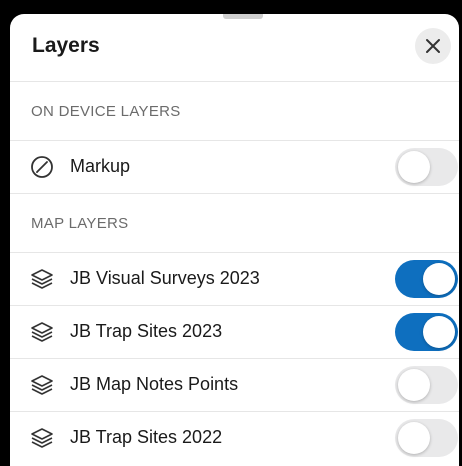 The image size is (462, 466). I want to click on layer-label: JB Trap Sites 2022, so click(146, 437).